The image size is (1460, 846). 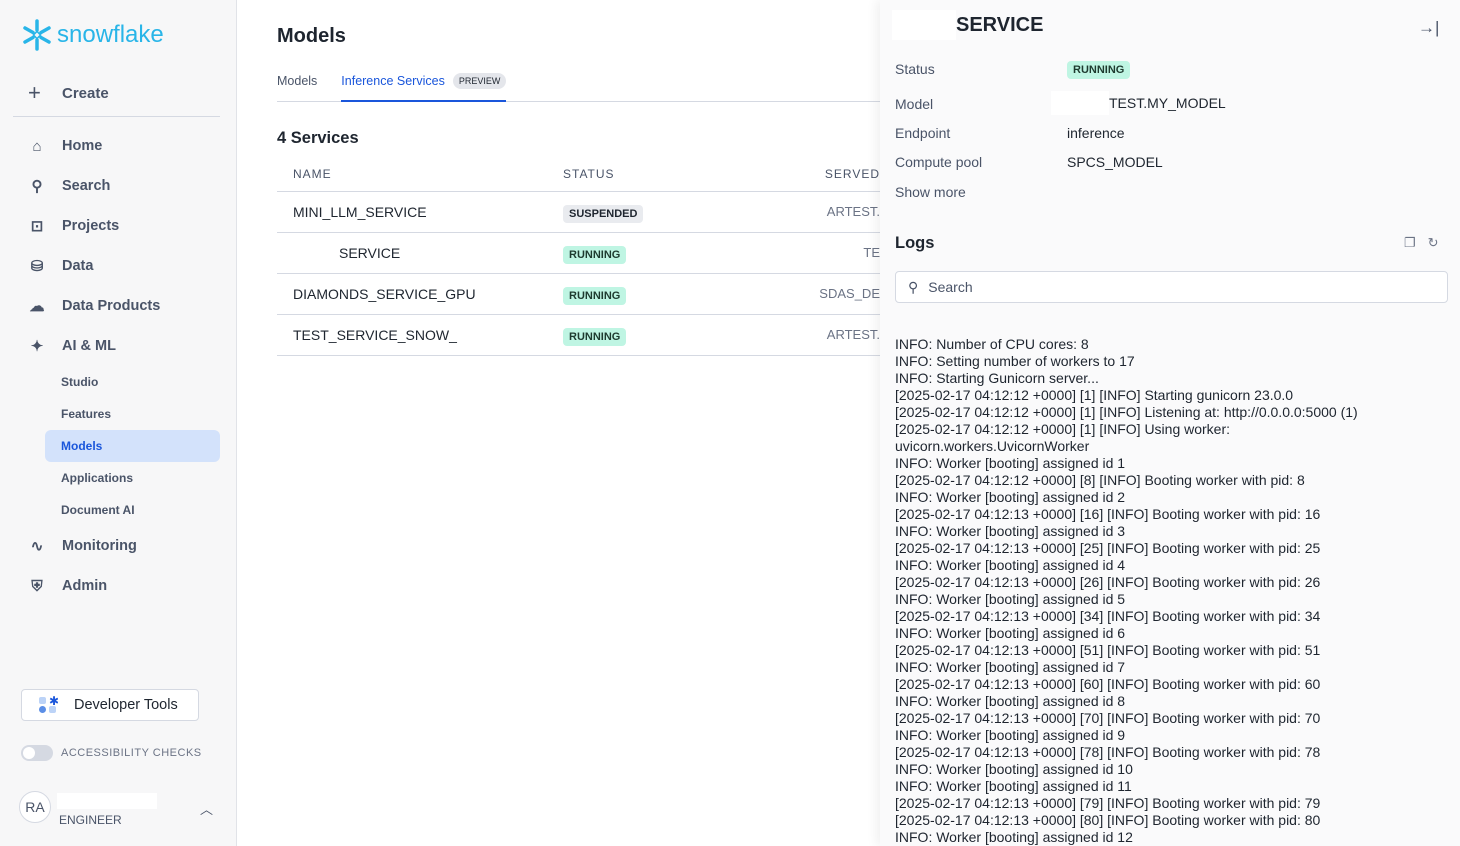 I want to click on sidebar-item-data-products: ☁ Data Products, so click(x=118, y=306).